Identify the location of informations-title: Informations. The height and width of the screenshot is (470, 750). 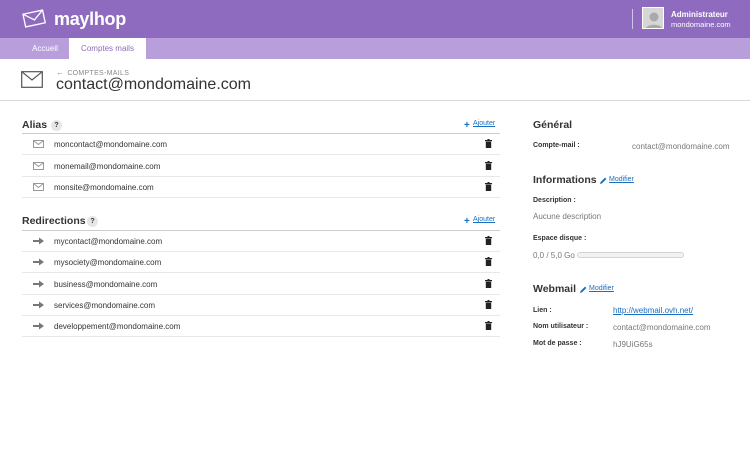
(565, 180).